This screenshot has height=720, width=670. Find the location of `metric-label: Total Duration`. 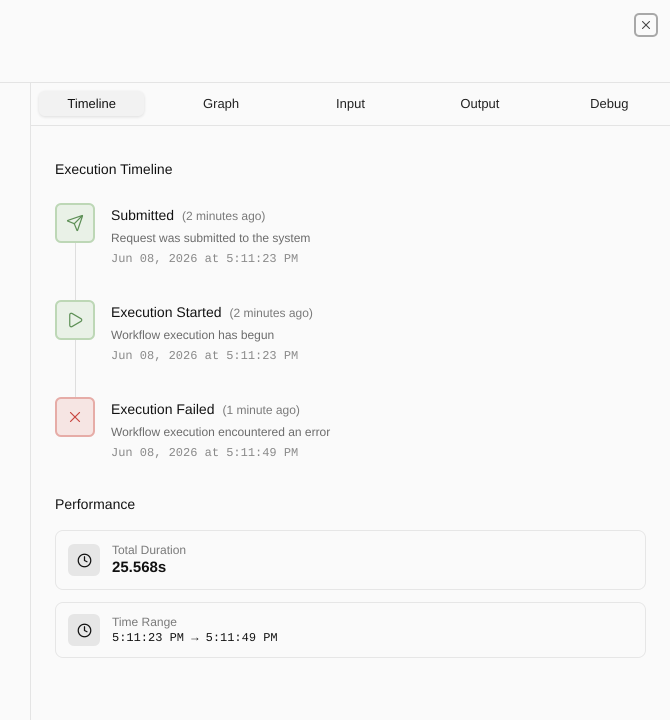

metric-label: Total Duration is located at coordinates (149, 550).